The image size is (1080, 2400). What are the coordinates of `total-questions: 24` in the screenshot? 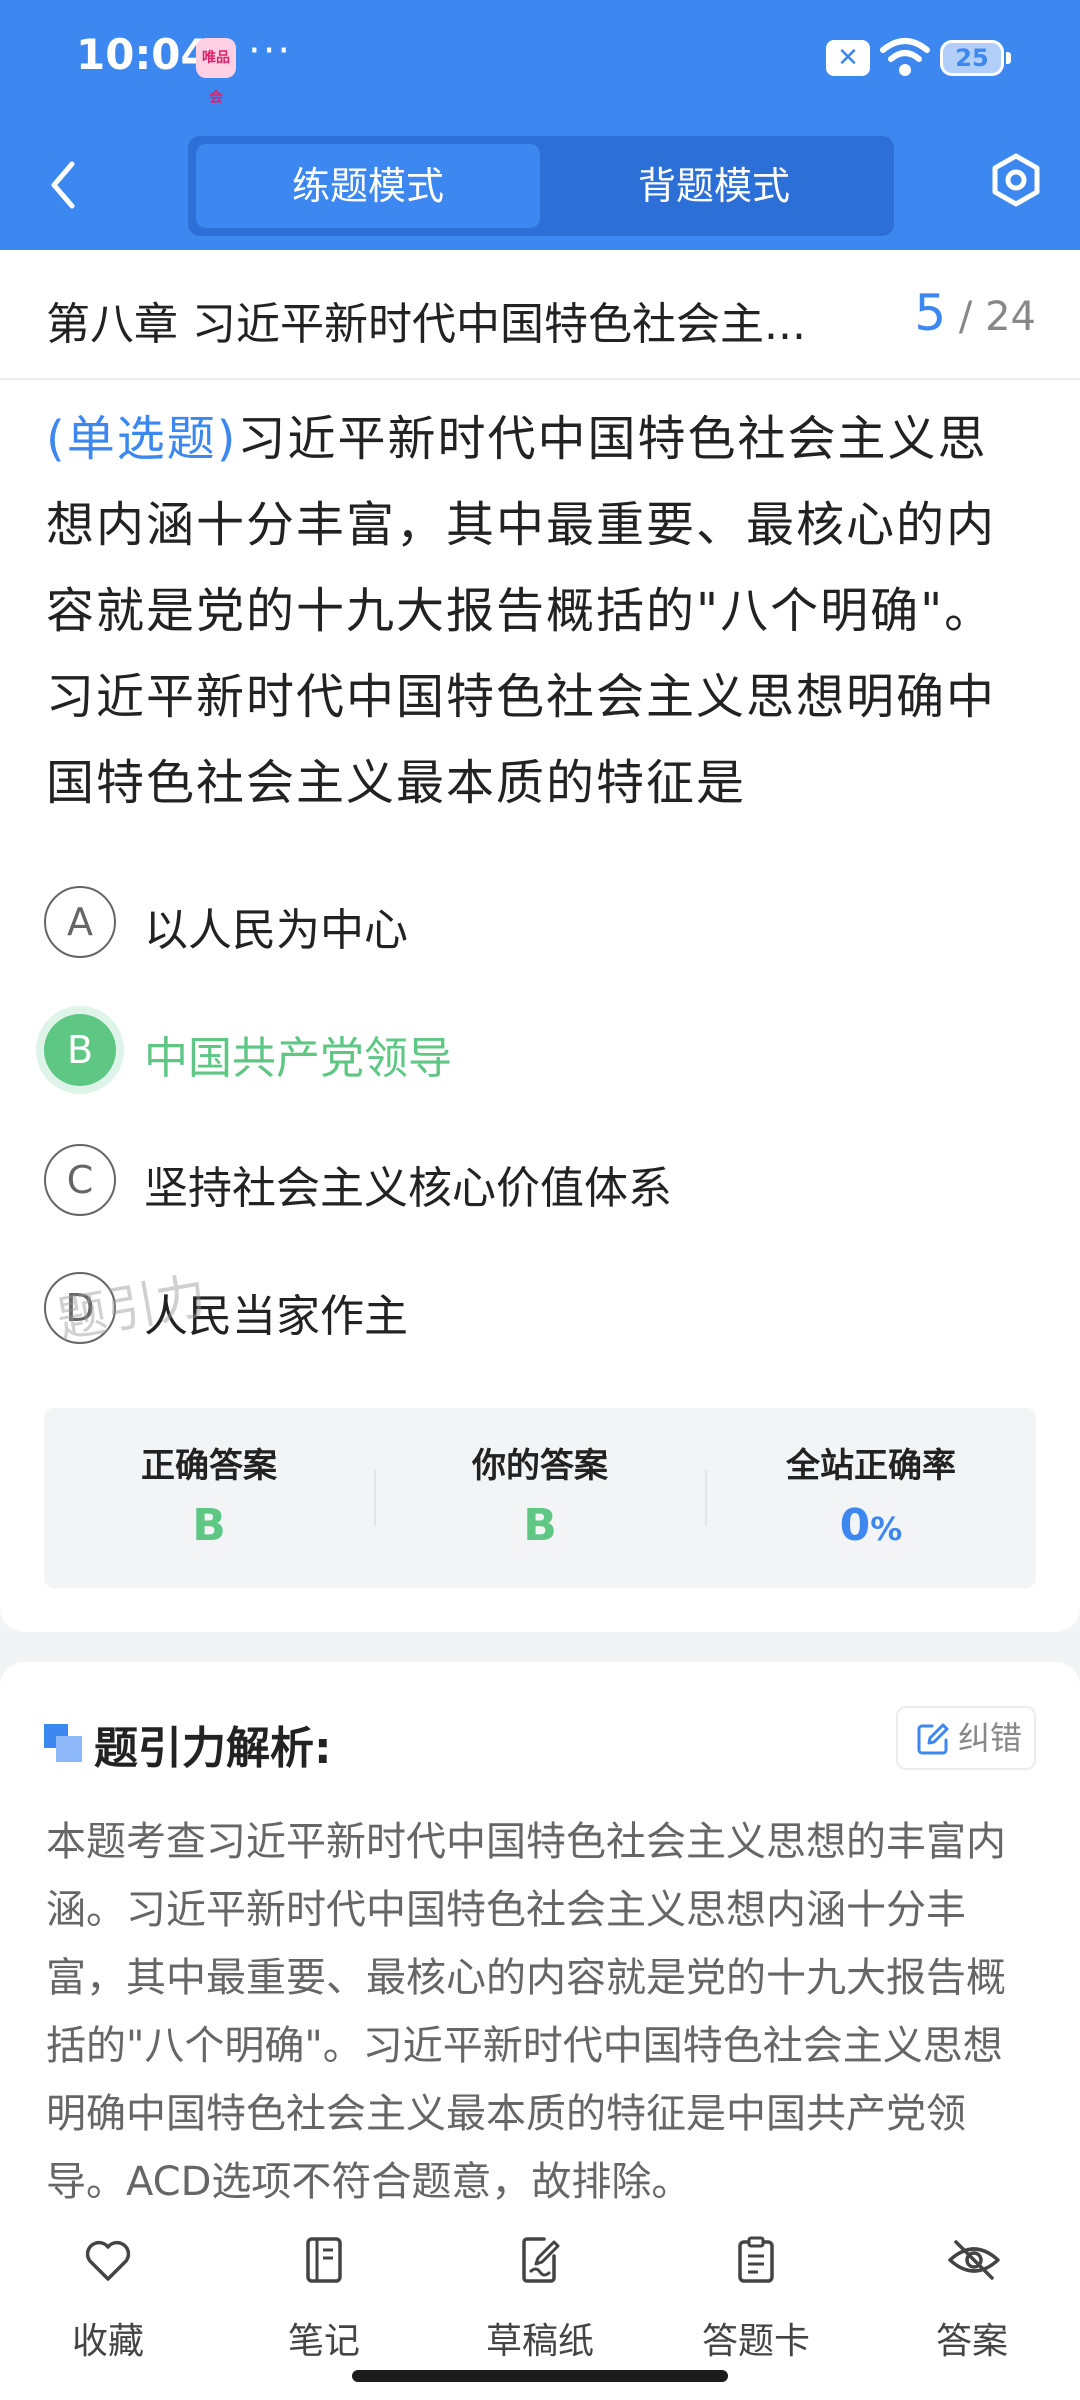 It's located at (1010, 317).